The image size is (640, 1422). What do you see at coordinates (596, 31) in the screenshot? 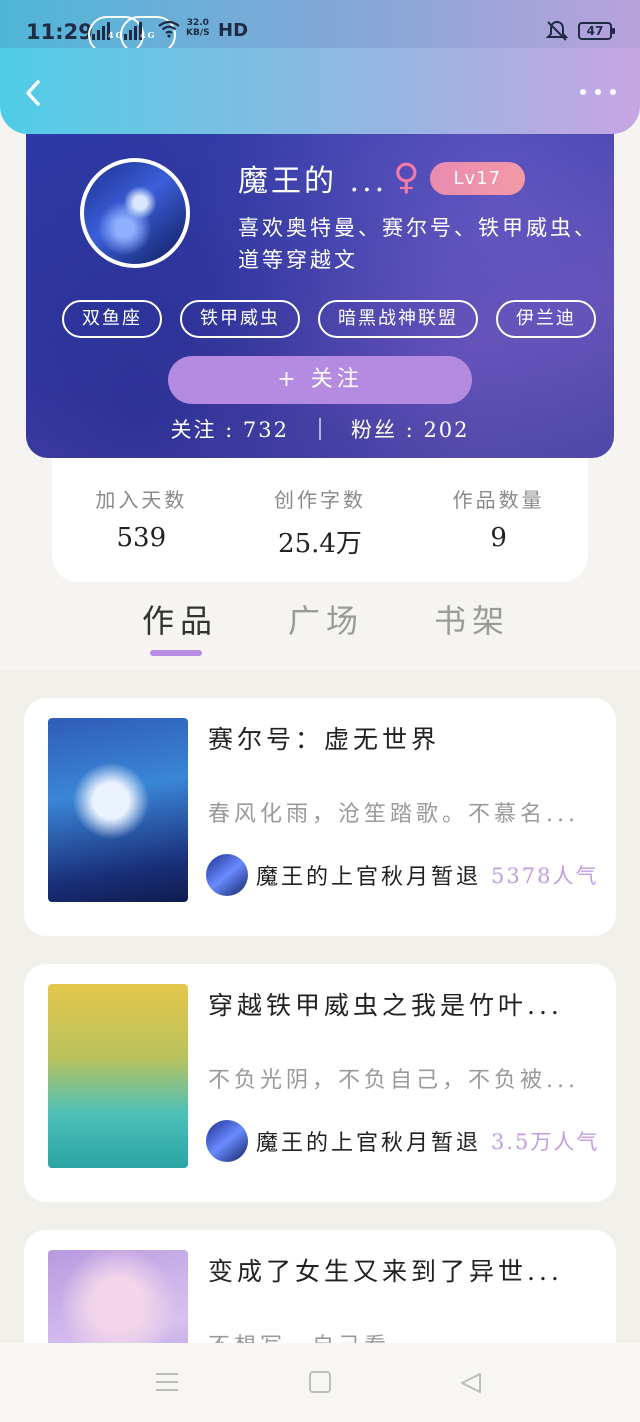
I see `battery-icon: 47` at bounding box center [596, 31].